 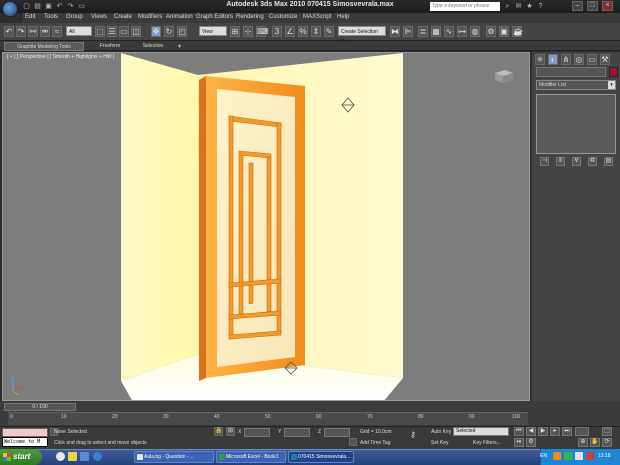 I want to click on language-indicator: EN, so click(x=543, y=456).